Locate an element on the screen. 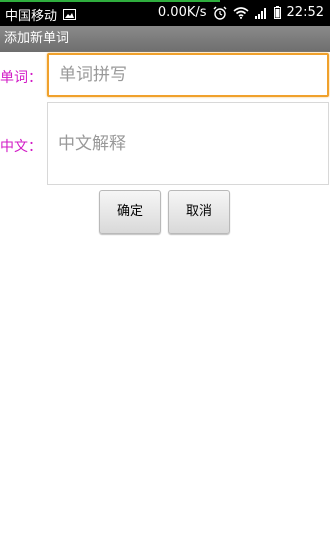  page-title: 添加新单词 is located at coordinates (37, 38).